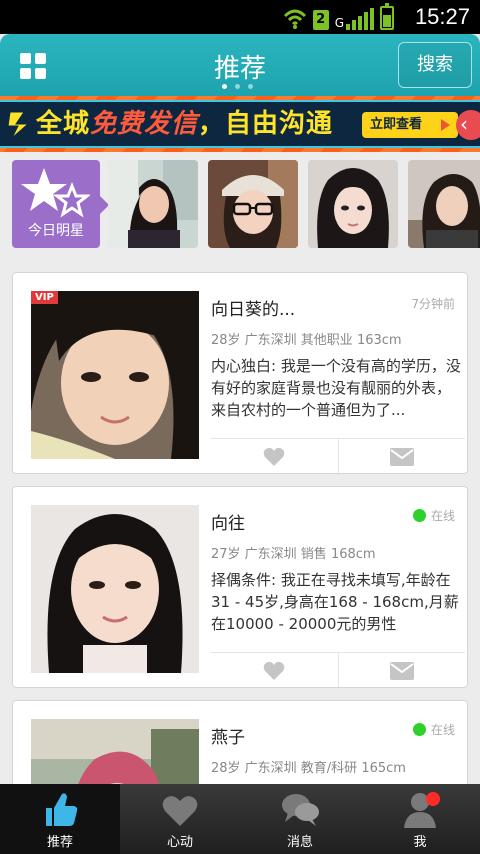 This screenshot has height=854, width=480. I want to click on notification-badge, so click(433, 799).